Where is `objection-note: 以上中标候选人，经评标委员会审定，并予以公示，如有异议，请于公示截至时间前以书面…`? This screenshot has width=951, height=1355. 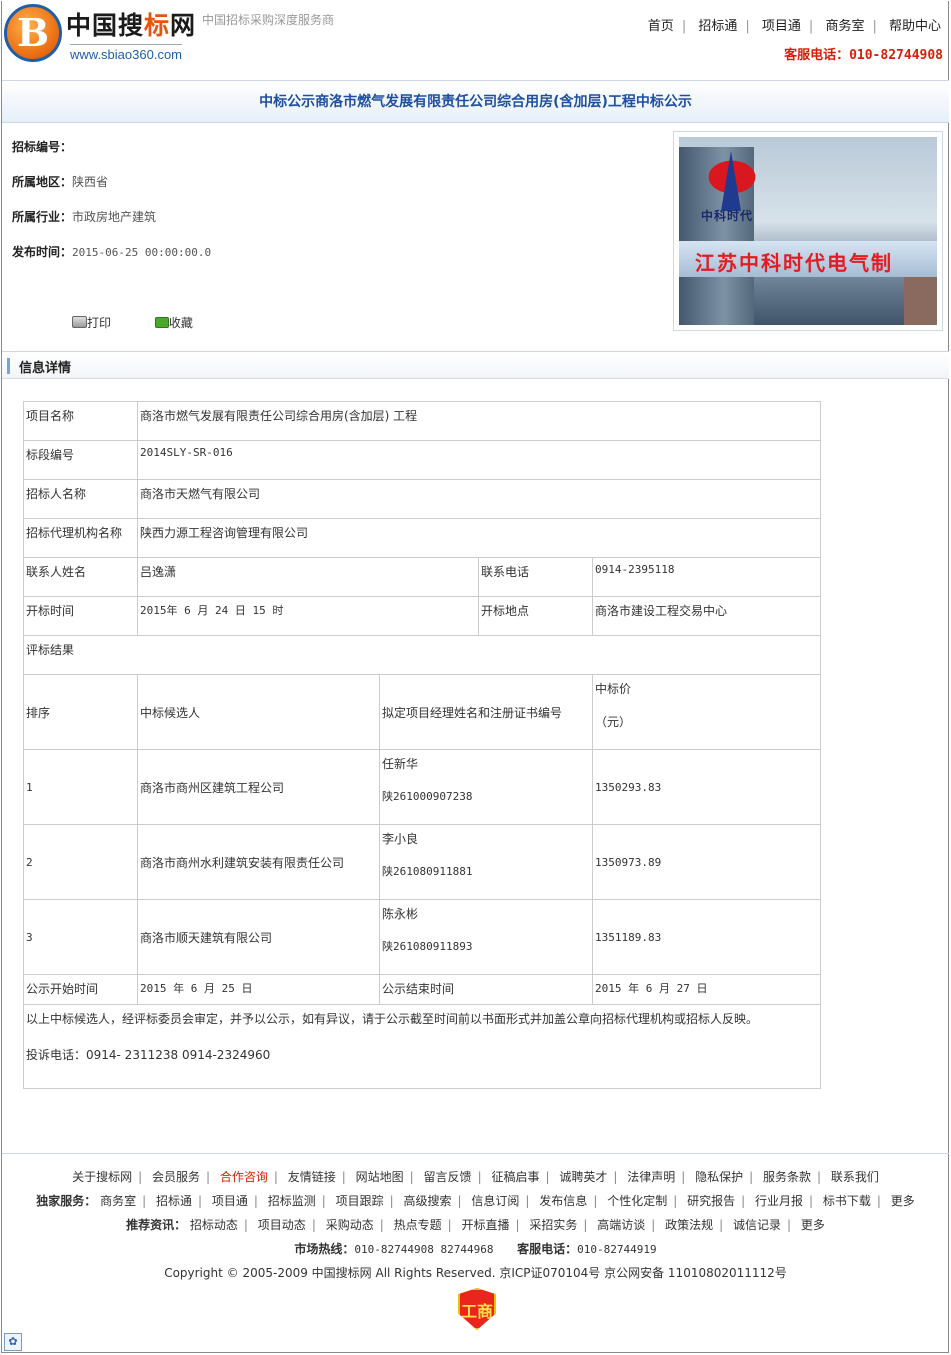 objection-note: 以上中标候选人，经评标委员会审定，并予以公示，如有异议，请于公示截至时间前以书面… is located at coordinates (392, 1019).